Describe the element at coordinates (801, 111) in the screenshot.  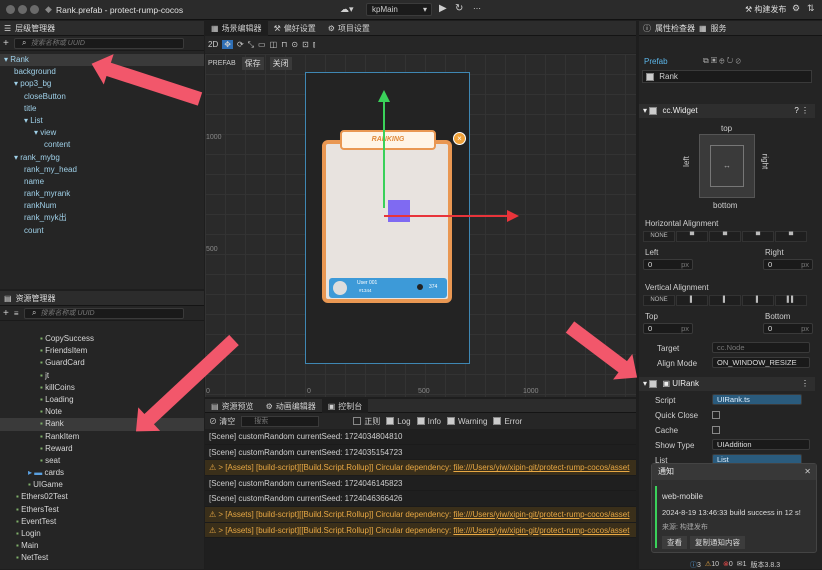
I see `component-menu-icon: ? ⋮` at that location.